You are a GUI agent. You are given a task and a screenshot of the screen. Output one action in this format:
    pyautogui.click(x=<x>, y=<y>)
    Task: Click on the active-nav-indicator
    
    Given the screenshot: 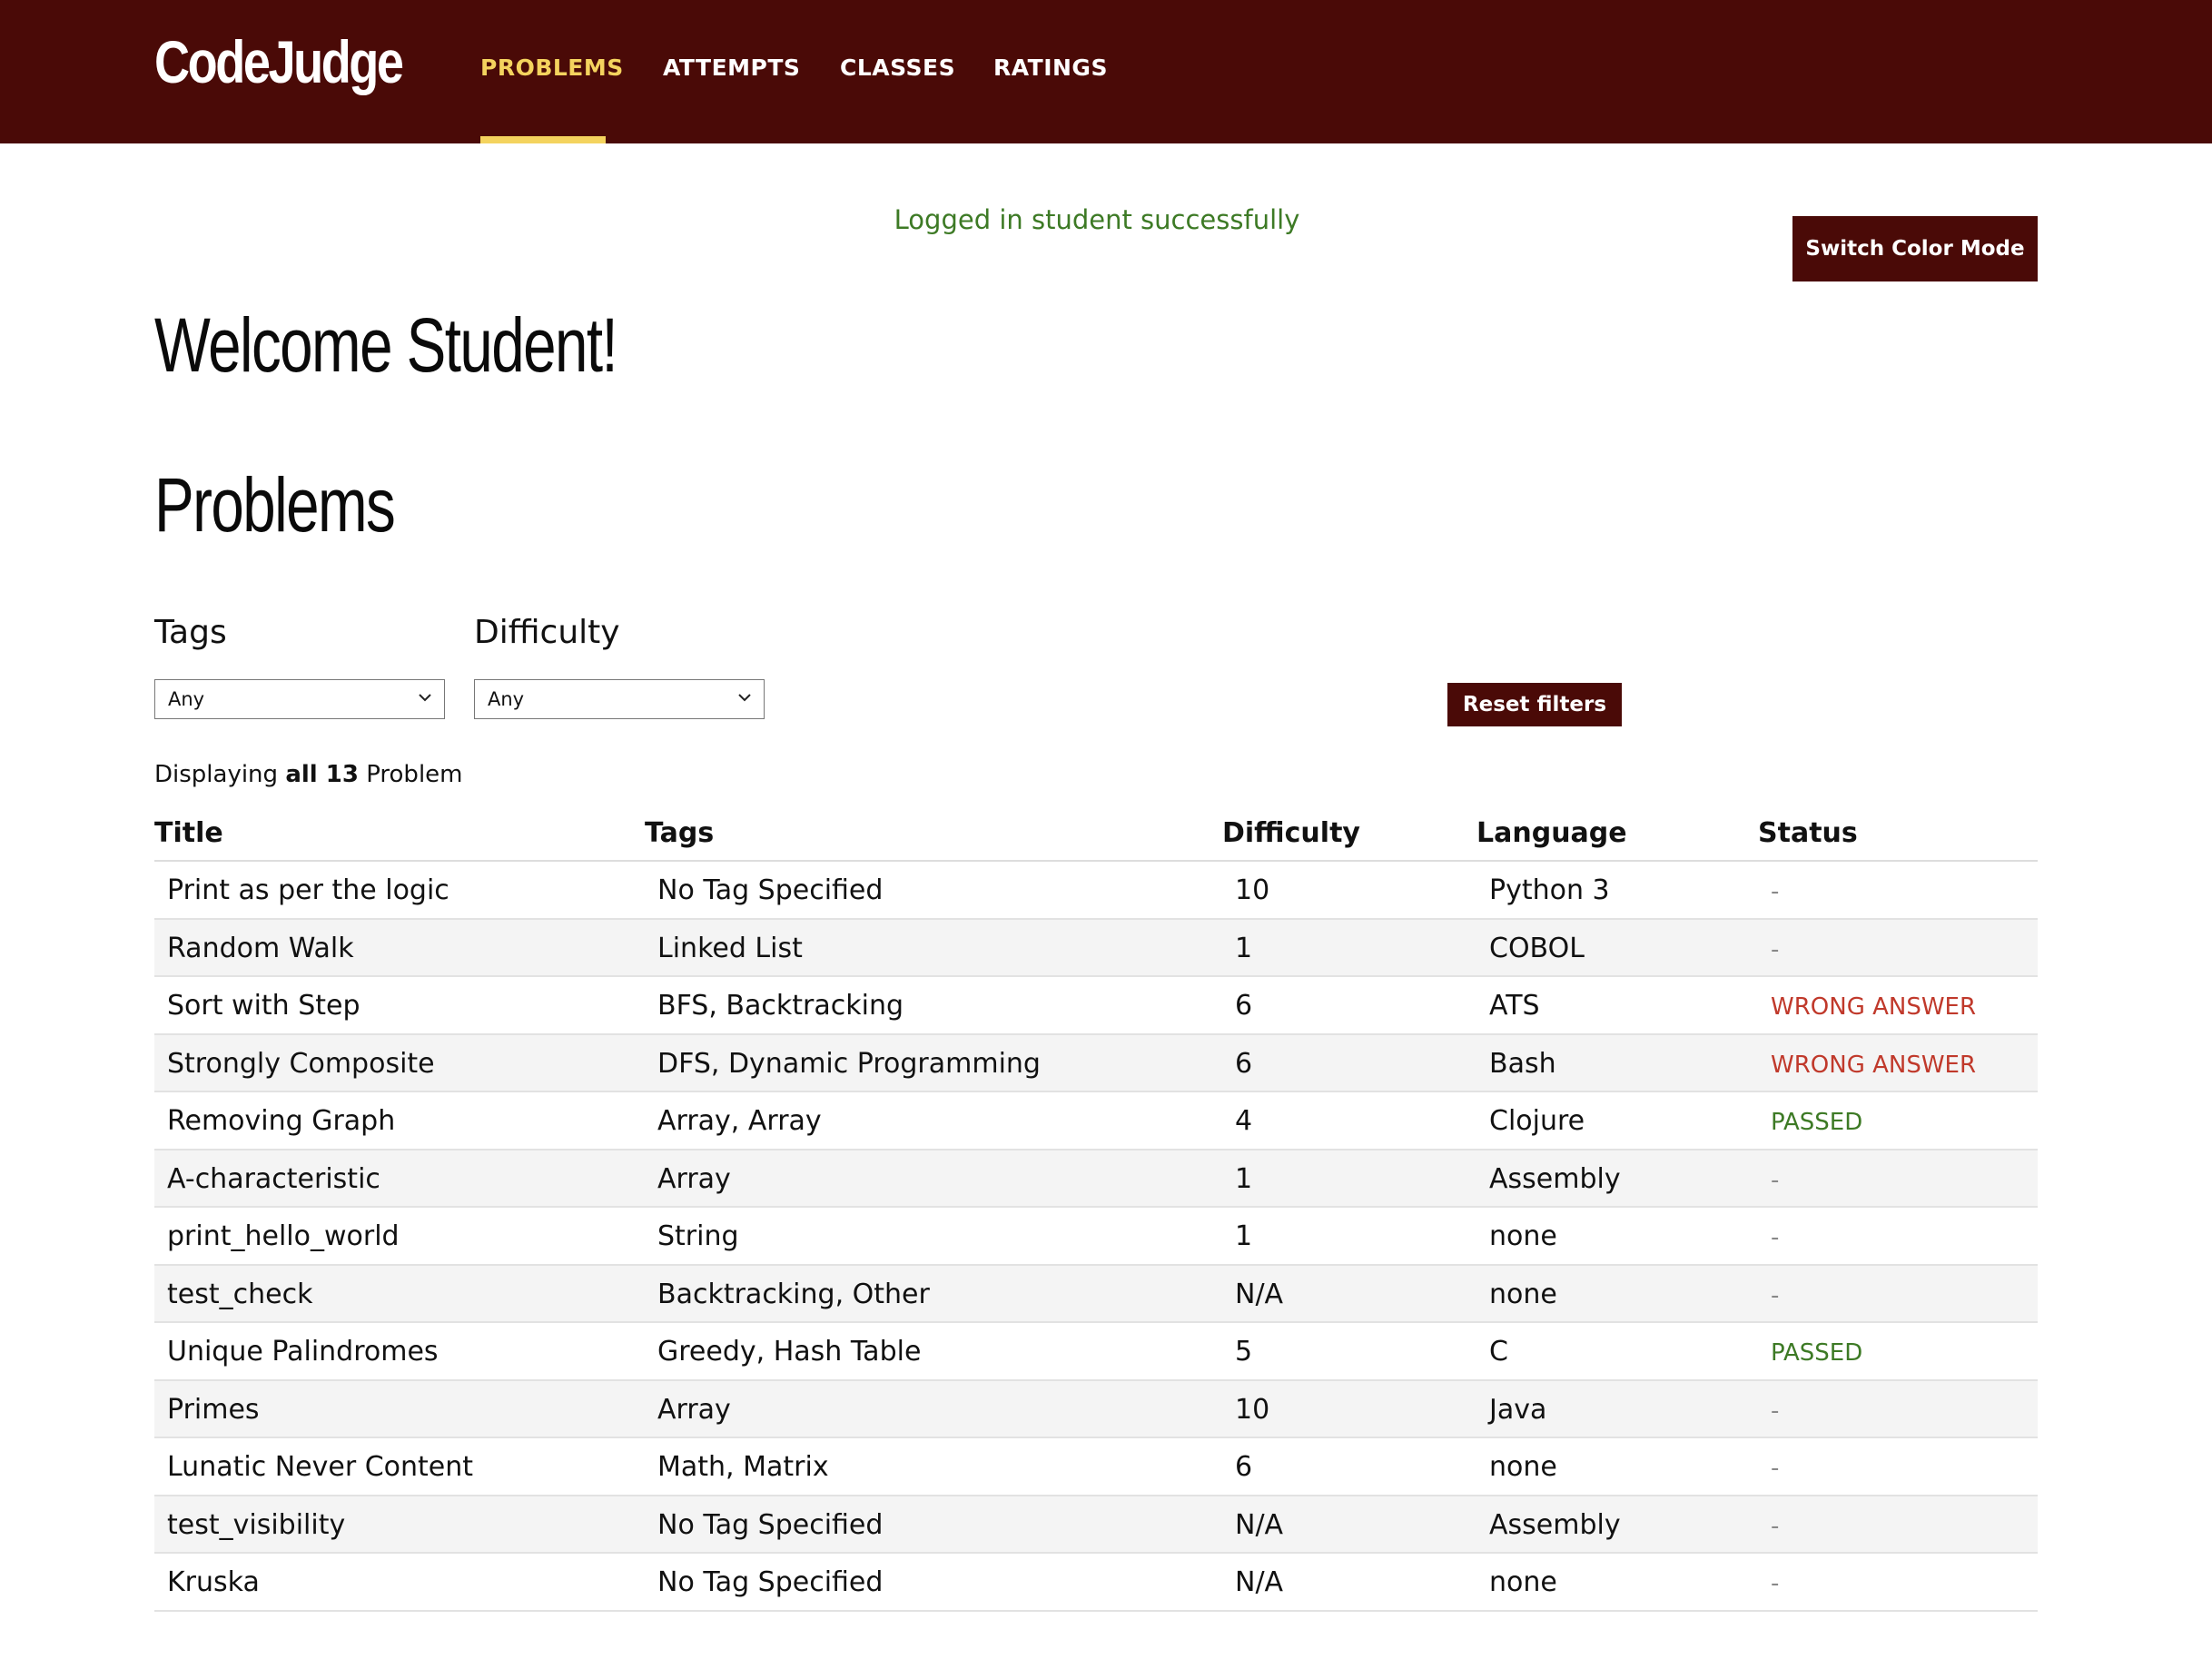 What is the action you would take?
    pyautogui.click(x=543, y=140)
    